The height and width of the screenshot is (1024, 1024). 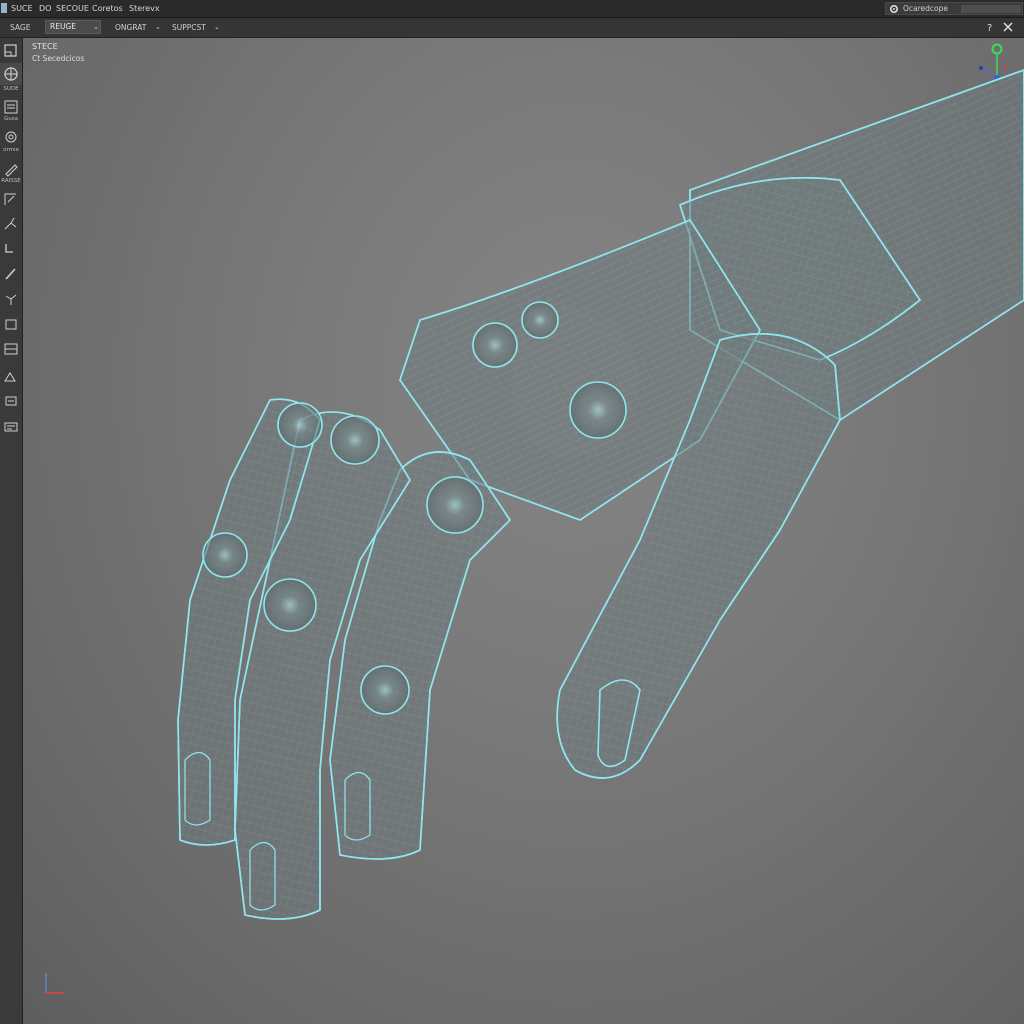 I want to click on tool-joint, so click(x=11, y=299).